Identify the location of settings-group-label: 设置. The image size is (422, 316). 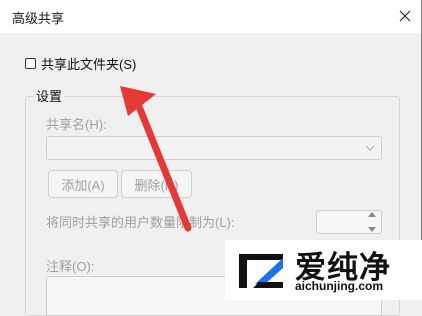
(49, 95).